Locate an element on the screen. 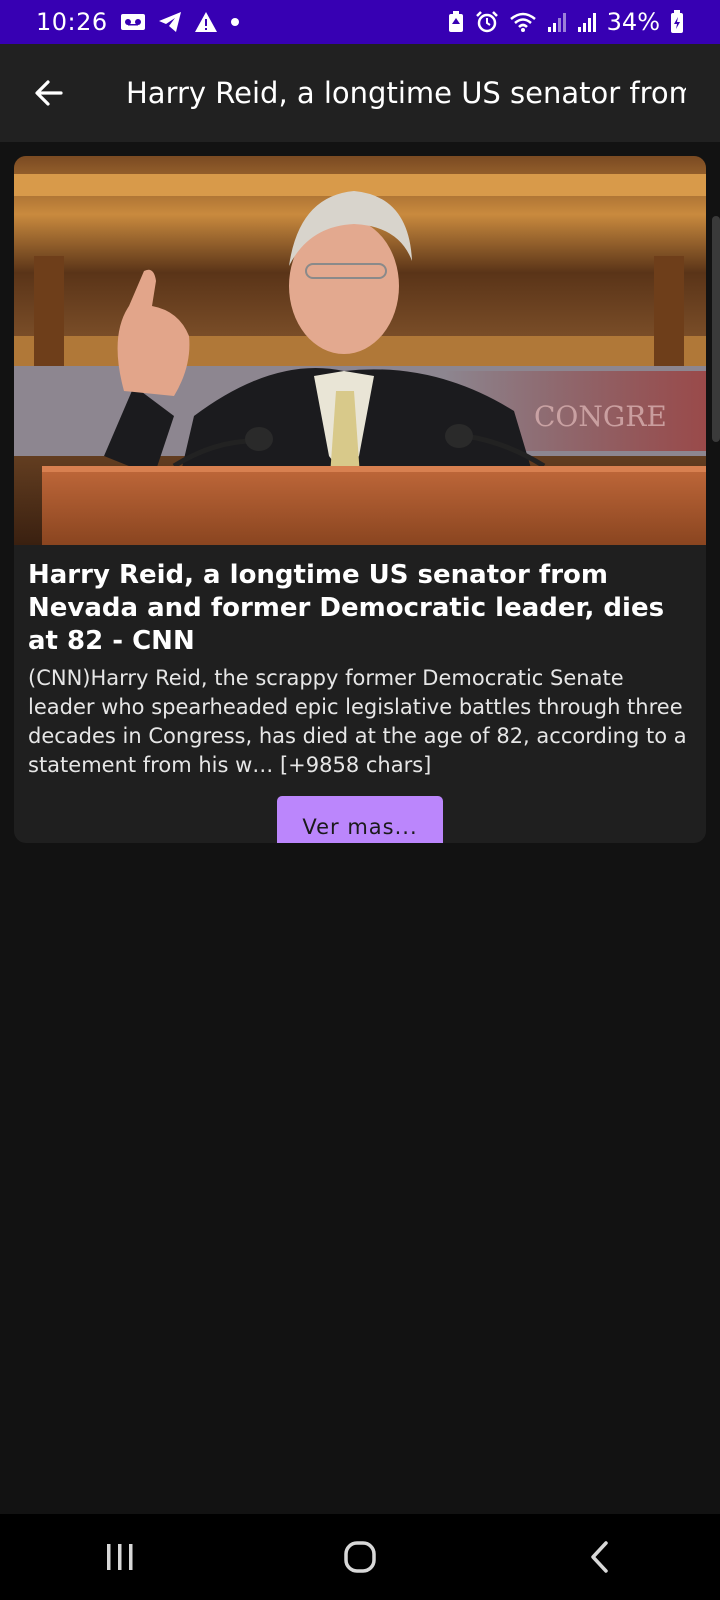 The image size is (720, 1600). back-button is located at coordinates (49, 93).